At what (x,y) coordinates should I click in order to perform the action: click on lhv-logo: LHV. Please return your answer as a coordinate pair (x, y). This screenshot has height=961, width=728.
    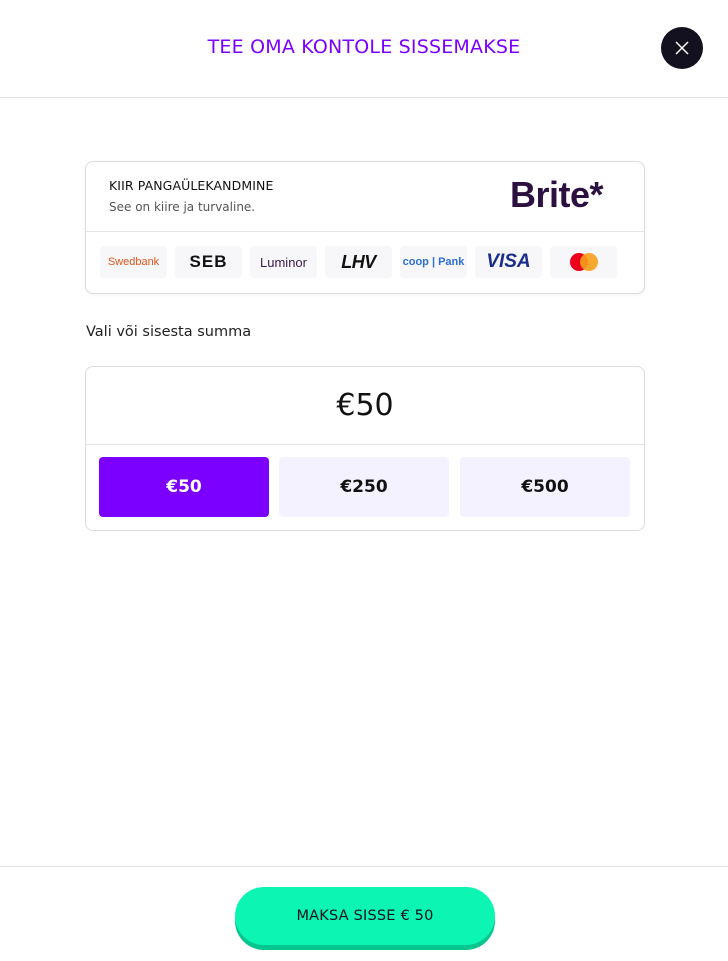
    Looking at the image, I should click on (358, 262).